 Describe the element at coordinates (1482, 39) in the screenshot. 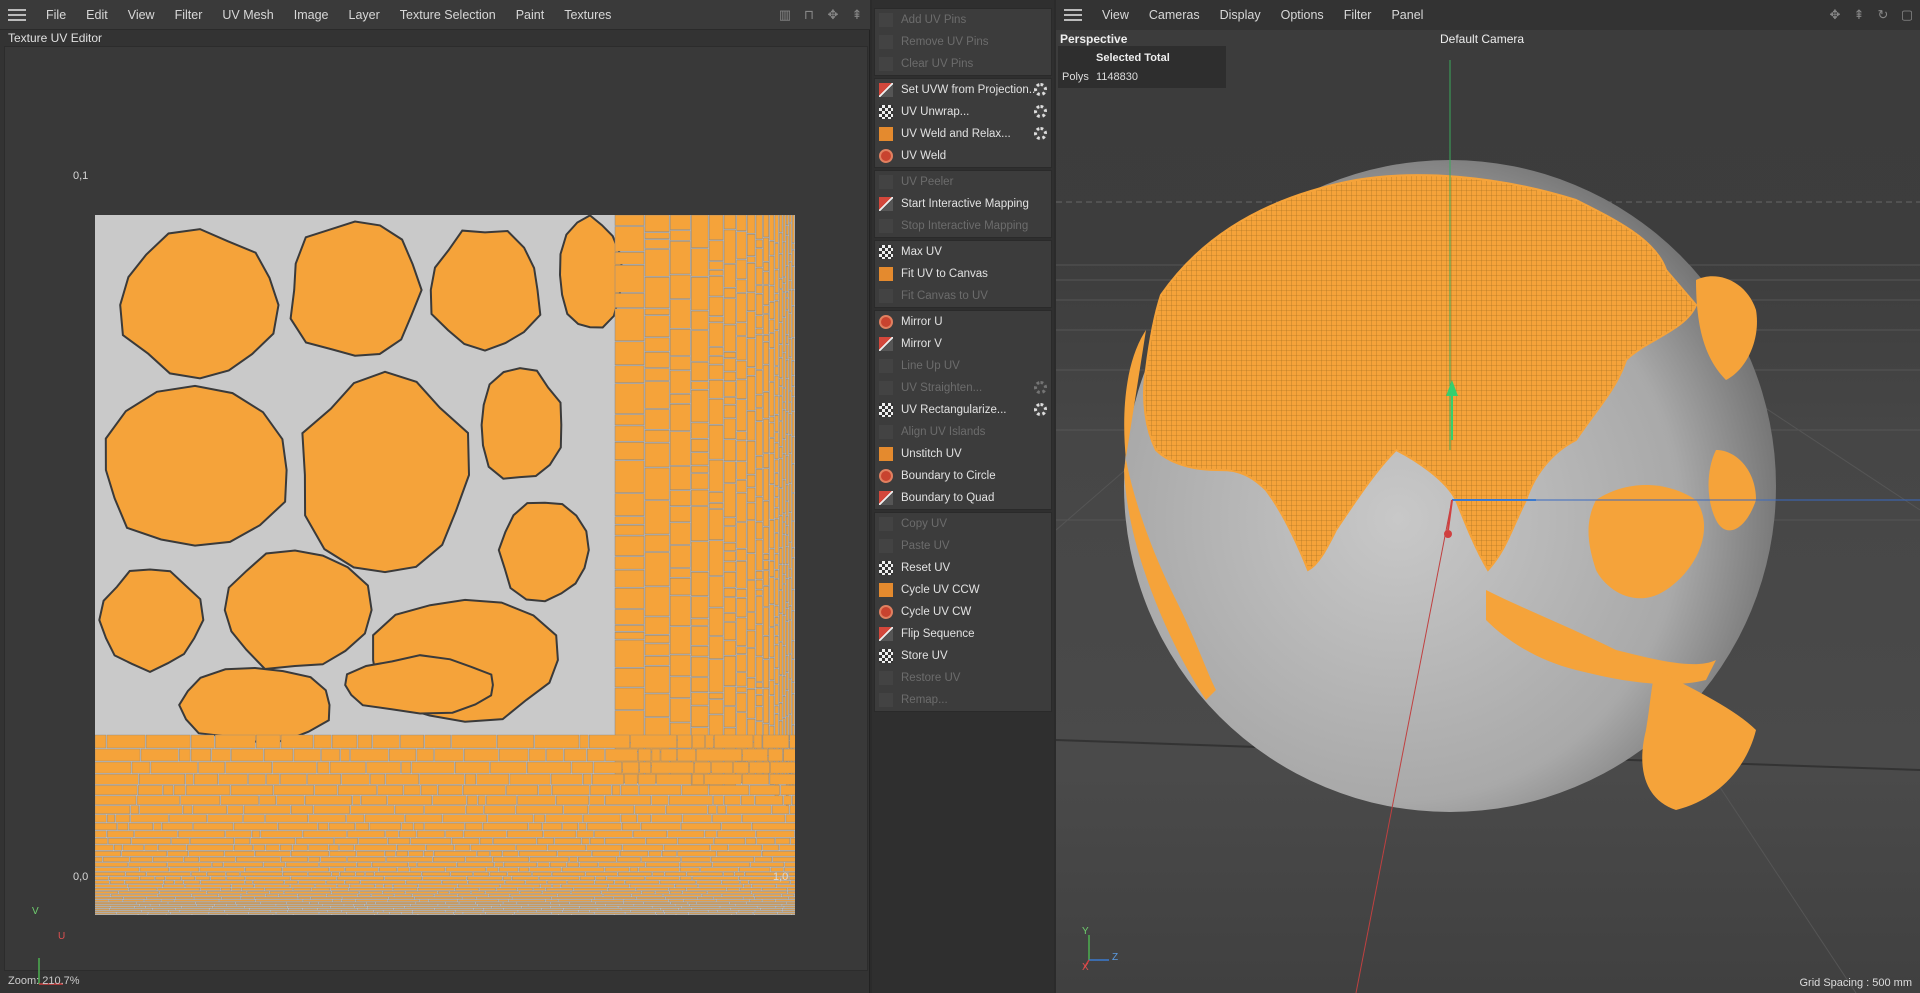

I see `camera-label: Default Camera` at that location.